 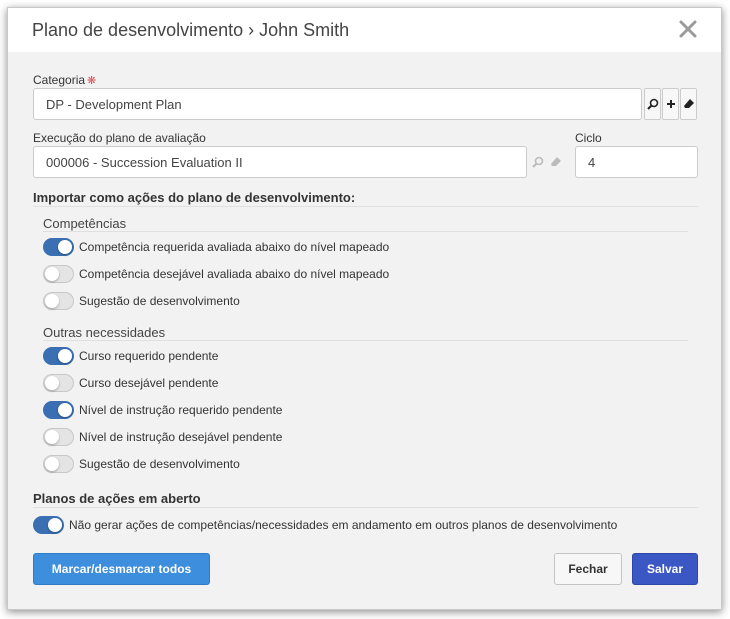 What do you see at coordinates (119, 138) in the screenshot?
I see `execucao-label: Execução do plano de avaliação` at bounding box center [119, 138].